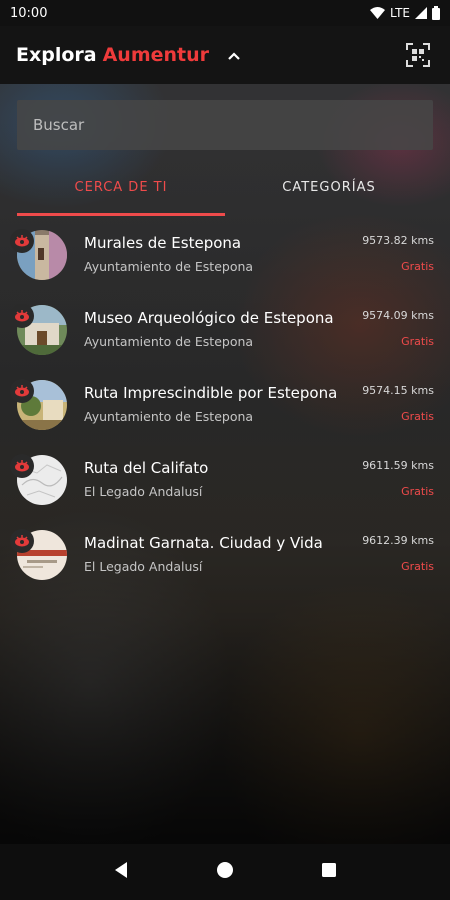 The height and width of the screenshot is (900, 450). I want to click on app-title: Explora Aumentur, so click(112, 55).